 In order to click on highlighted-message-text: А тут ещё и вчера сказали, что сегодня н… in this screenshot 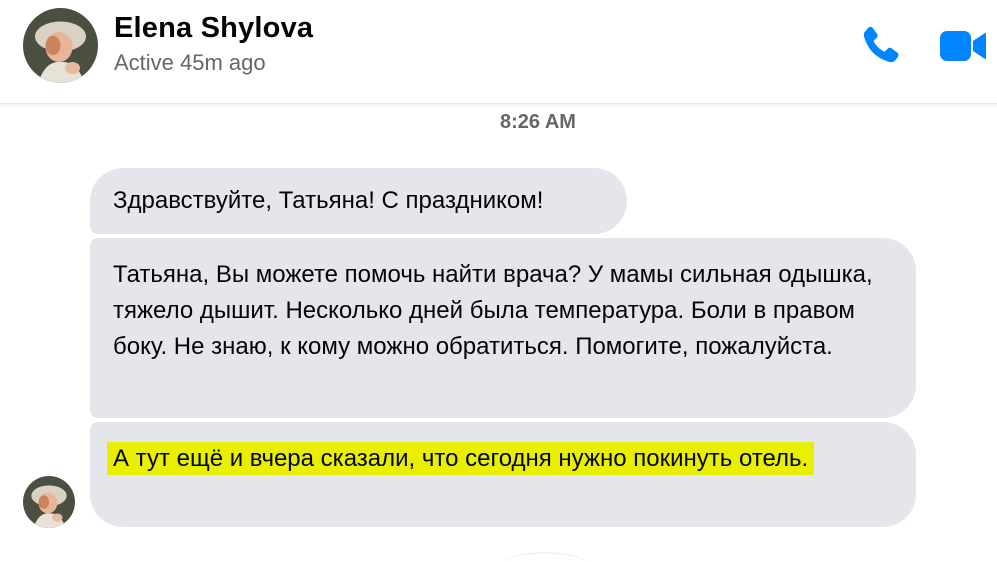, I will do `click(461, 458)`.